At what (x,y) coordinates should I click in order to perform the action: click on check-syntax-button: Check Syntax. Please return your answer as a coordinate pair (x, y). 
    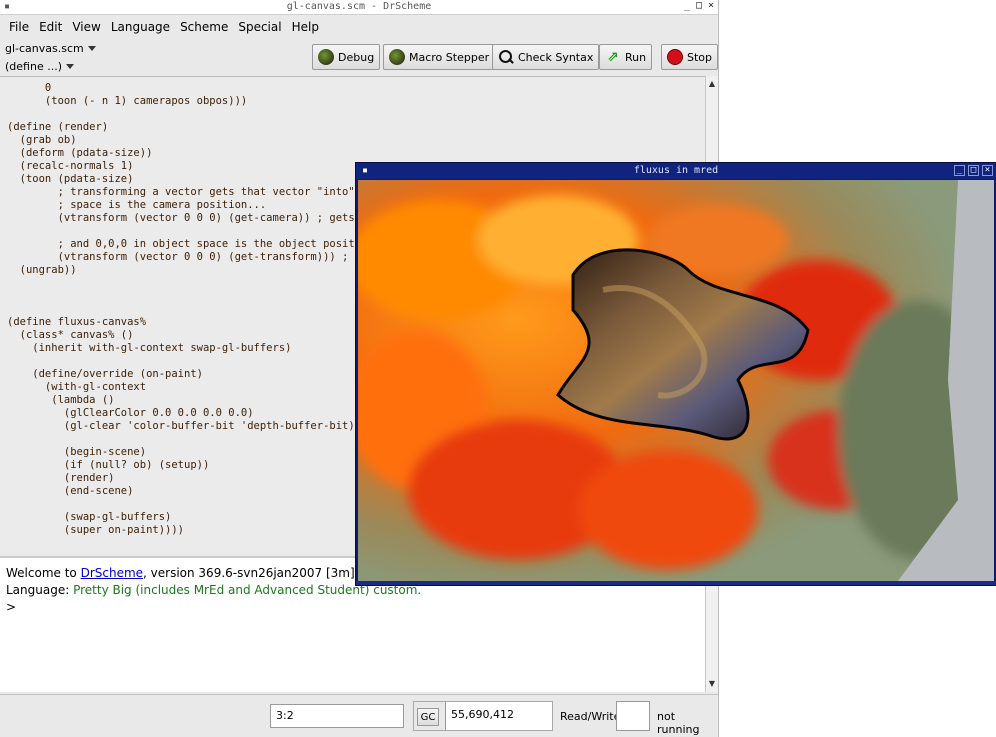
    Looking at the image, I should click on (546, 57).